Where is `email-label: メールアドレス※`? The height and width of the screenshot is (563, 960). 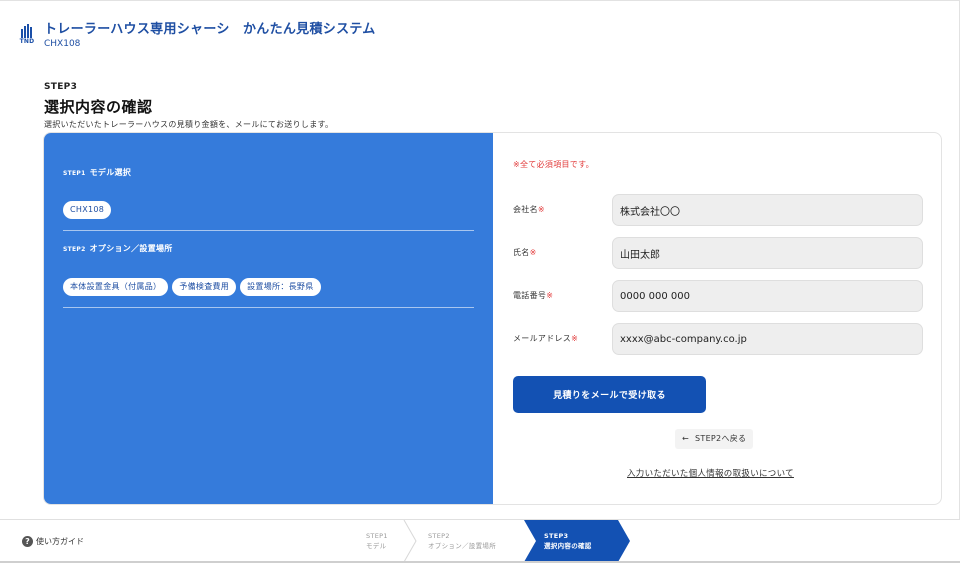
email-label: メールアドレス※ is located at coordinates (545, 338).